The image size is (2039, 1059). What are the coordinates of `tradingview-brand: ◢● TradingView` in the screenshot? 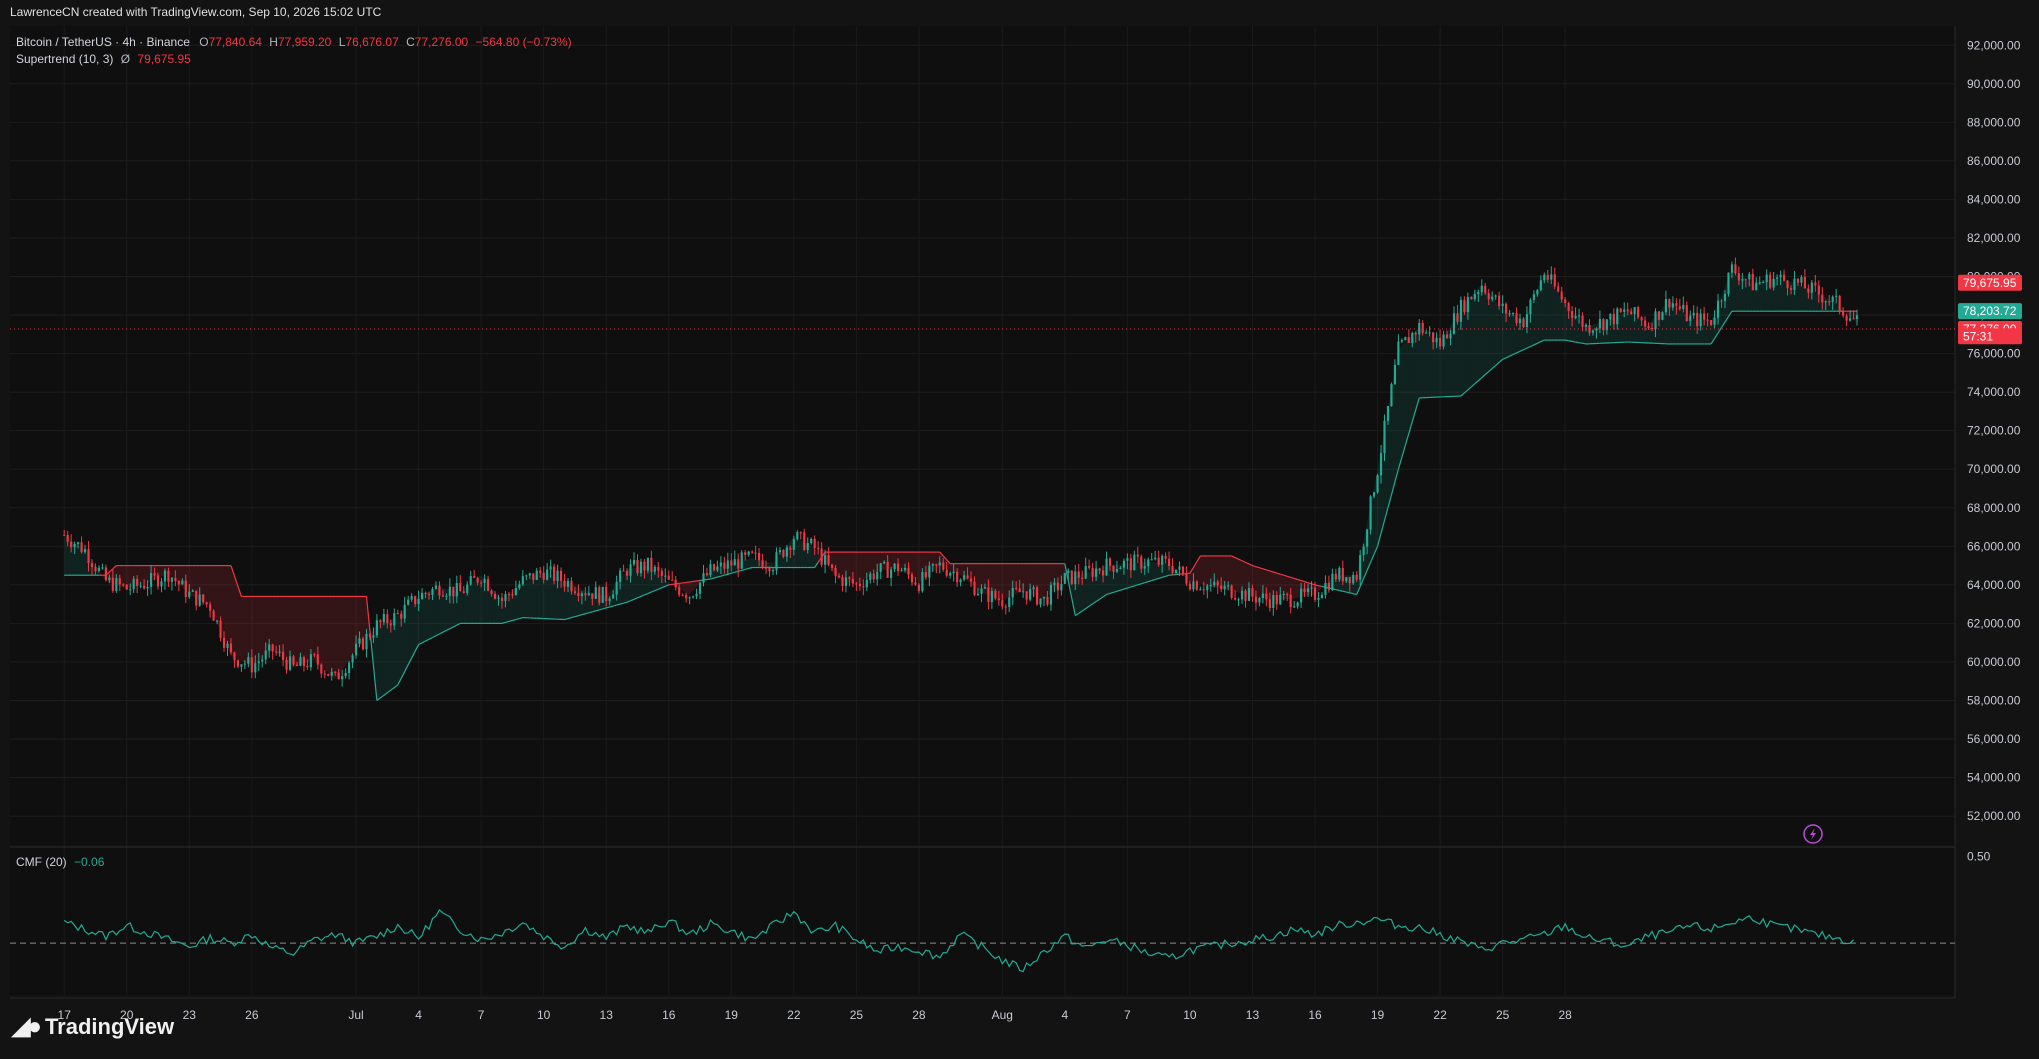 It's located at (93, 1026).